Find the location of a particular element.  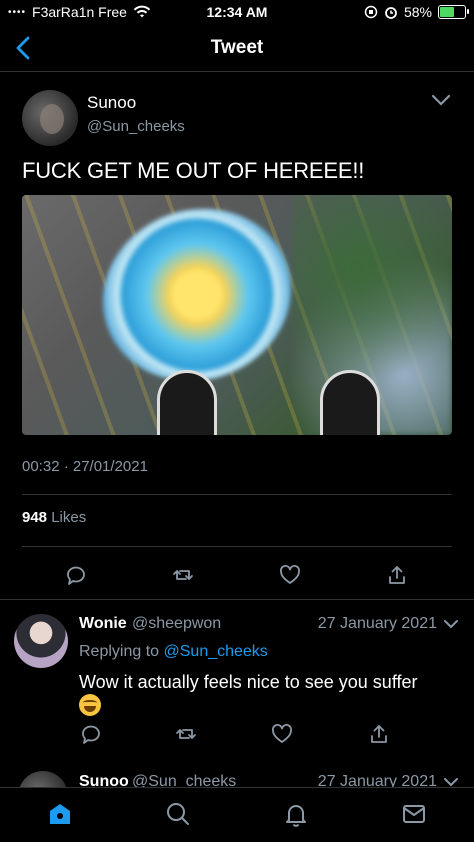

tab-messages is located at coordinates (414, 814).